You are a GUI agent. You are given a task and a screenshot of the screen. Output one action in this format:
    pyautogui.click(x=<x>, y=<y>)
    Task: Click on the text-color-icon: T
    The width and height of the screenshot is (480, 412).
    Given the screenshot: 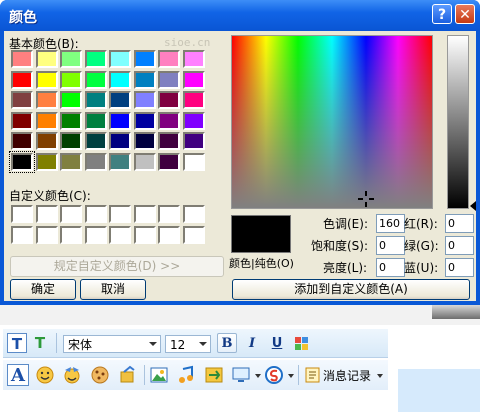 What is the action you would take?
    pyautogui.click(x=40, y=343)
    